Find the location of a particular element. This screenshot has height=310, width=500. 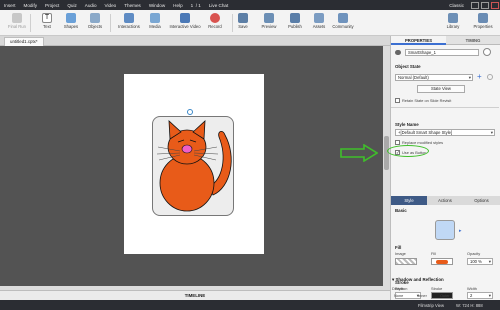

fill-image-swatch is located at coordinates (406, 261).